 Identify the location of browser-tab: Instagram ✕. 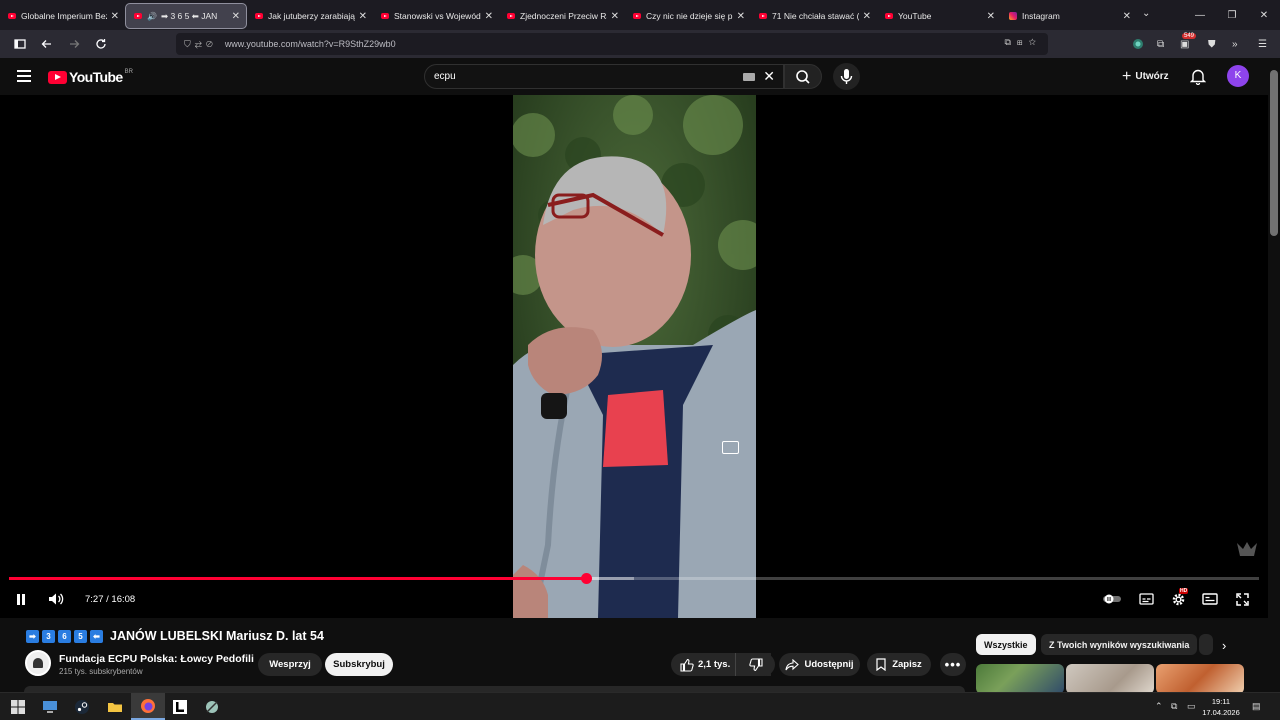
(1069, 16).